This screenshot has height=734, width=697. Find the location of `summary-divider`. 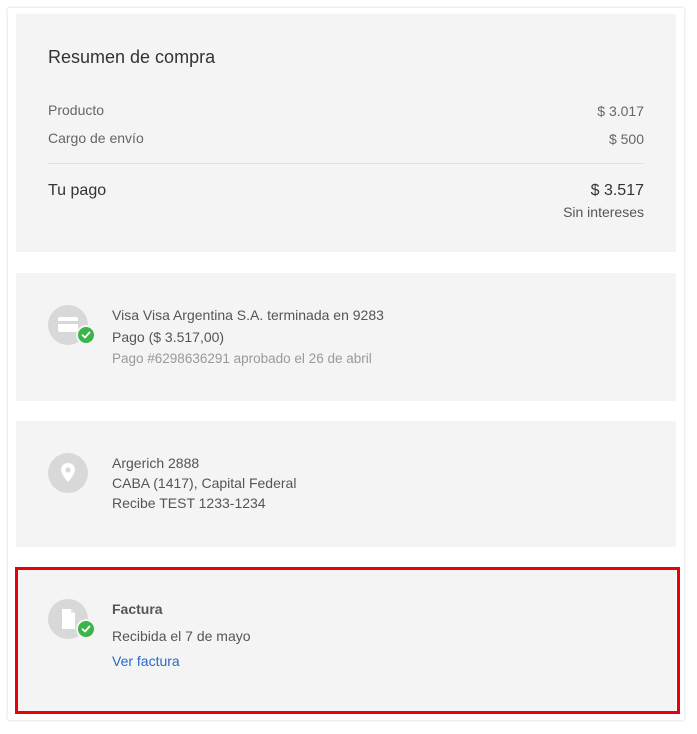

summary-divider is located at coordinates (346, 163).